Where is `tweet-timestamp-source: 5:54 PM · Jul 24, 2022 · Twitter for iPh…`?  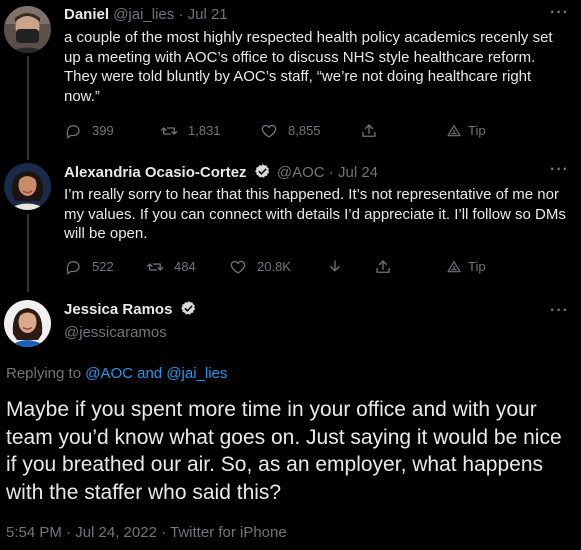 tweet-timestamp-source: 5:54 PM · Jul 24, 2022 · Twitter for iPh… is located at coordinates (146, 533).